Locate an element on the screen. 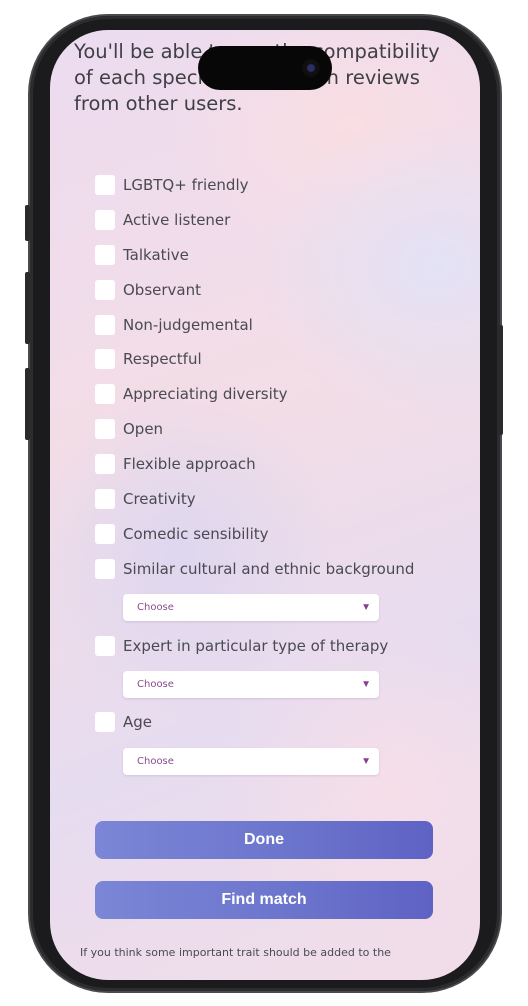  camera-icon is located at coordinates (311, 68).